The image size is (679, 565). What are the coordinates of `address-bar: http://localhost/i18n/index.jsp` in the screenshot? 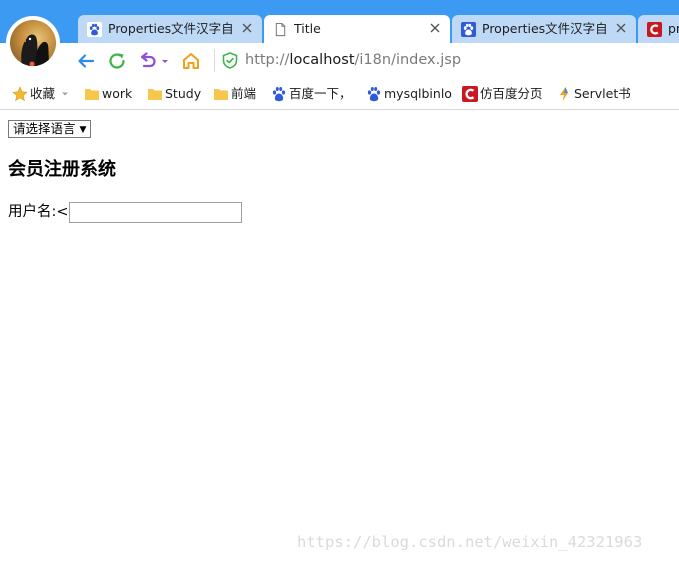 It's located at (449, 60).